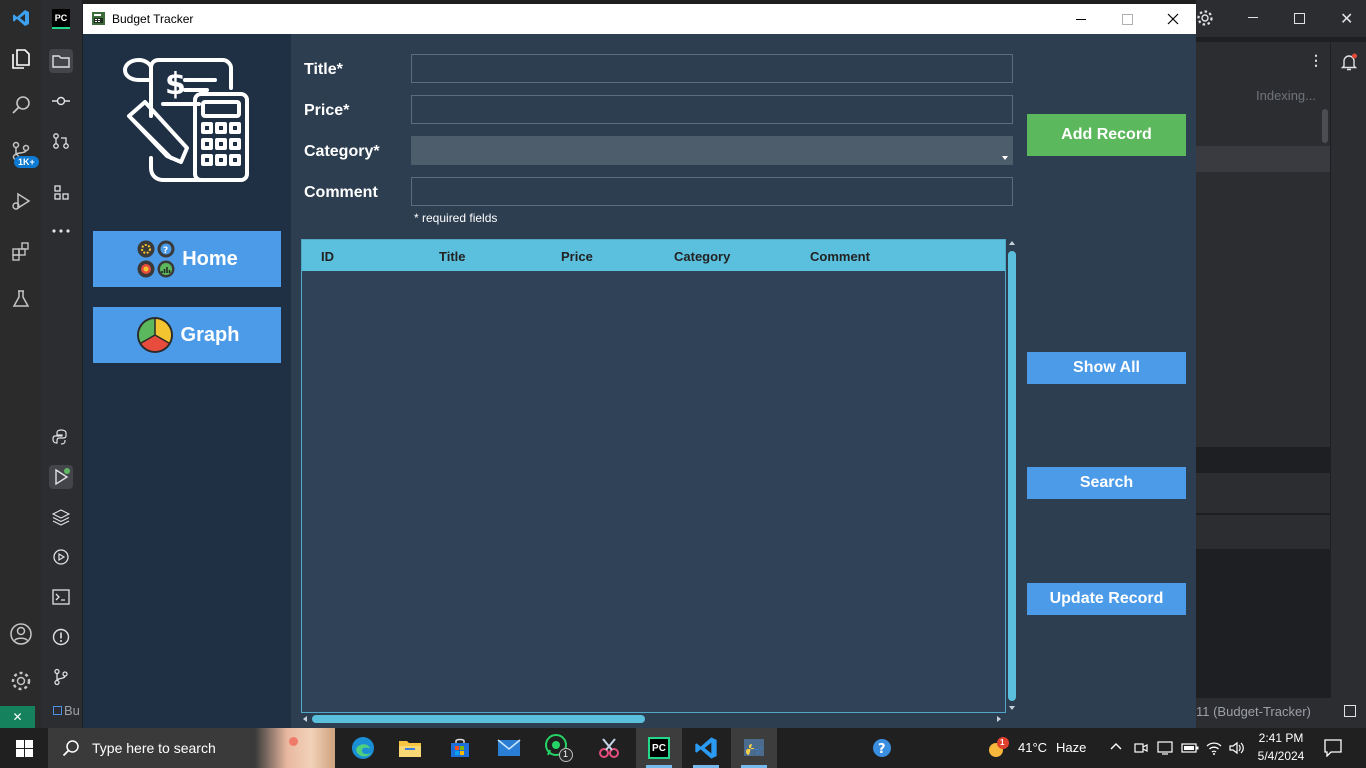  What do you see at coordinates (754, 748) in the screenshot?
I see `python-app-taskbar-icon` at bounding box center [754, 748].